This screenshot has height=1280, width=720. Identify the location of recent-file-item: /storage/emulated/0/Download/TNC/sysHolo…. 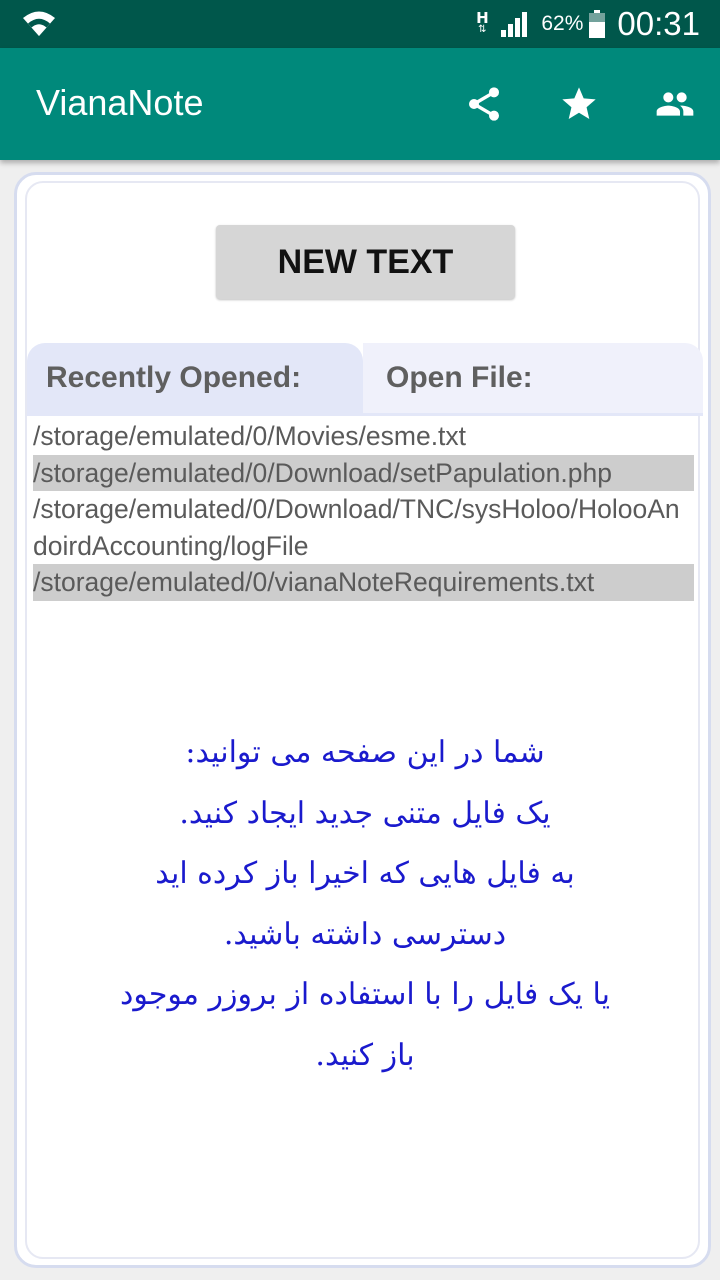
(363, 527).